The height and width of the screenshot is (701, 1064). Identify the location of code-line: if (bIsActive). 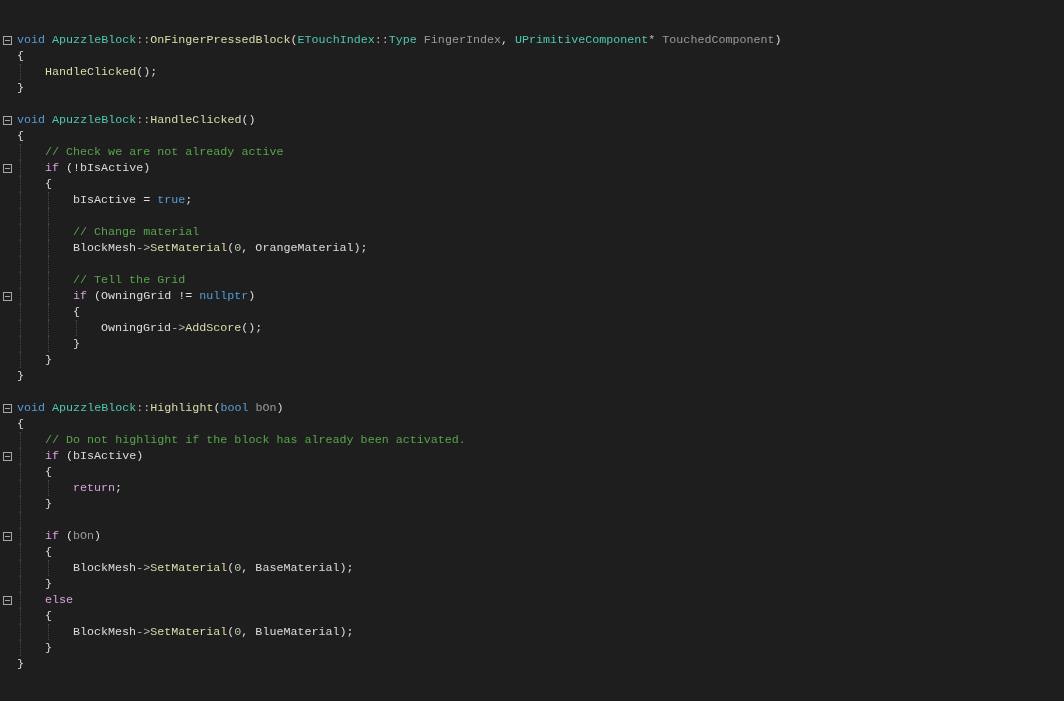
(94, 456).